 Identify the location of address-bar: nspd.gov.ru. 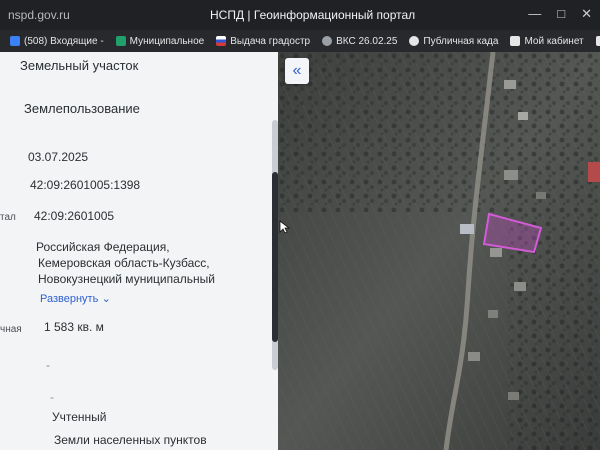
(39, 15).